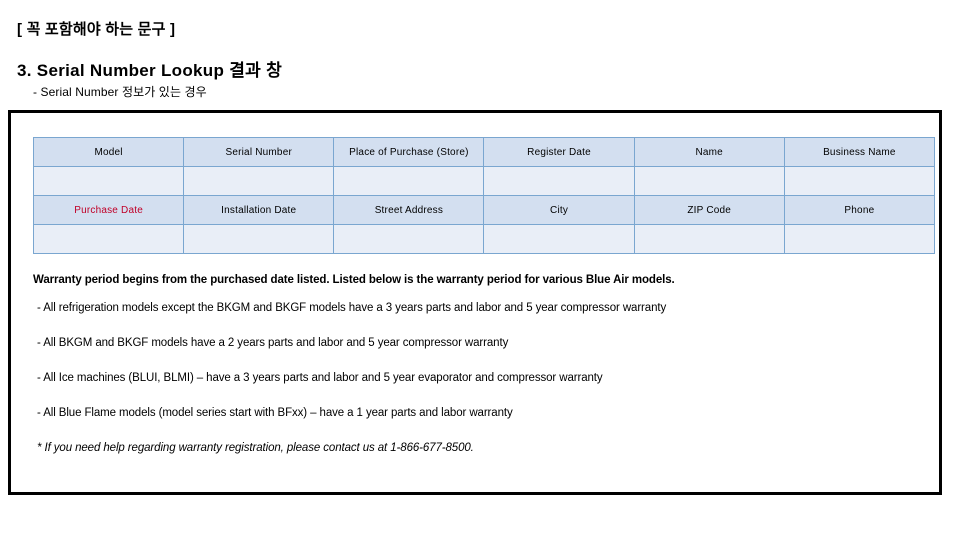  What do you see at coordinates (150, 70) in the screenshot?
I see `page-title: 3. Serial Number Lookup 결과 창` at bounding box center [150, 70].